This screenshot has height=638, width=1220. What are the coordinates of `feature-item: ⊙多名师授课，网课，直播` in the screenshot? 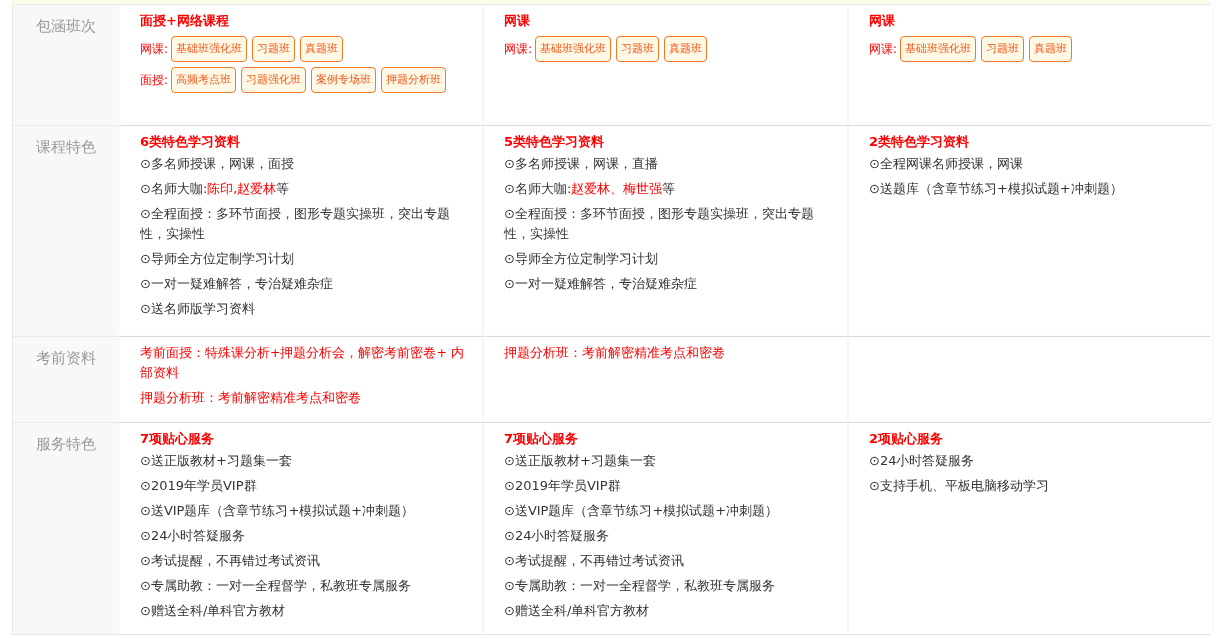 It's located at (581, 164).